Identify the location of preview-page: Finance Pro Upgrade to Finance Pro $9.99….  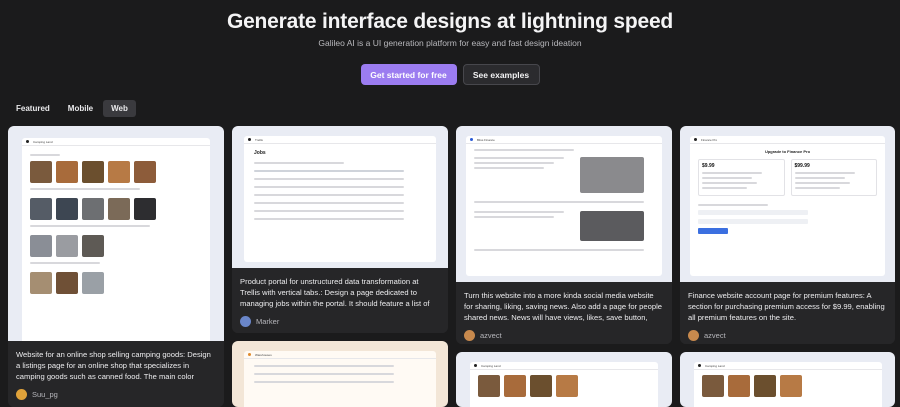
(787, 206).